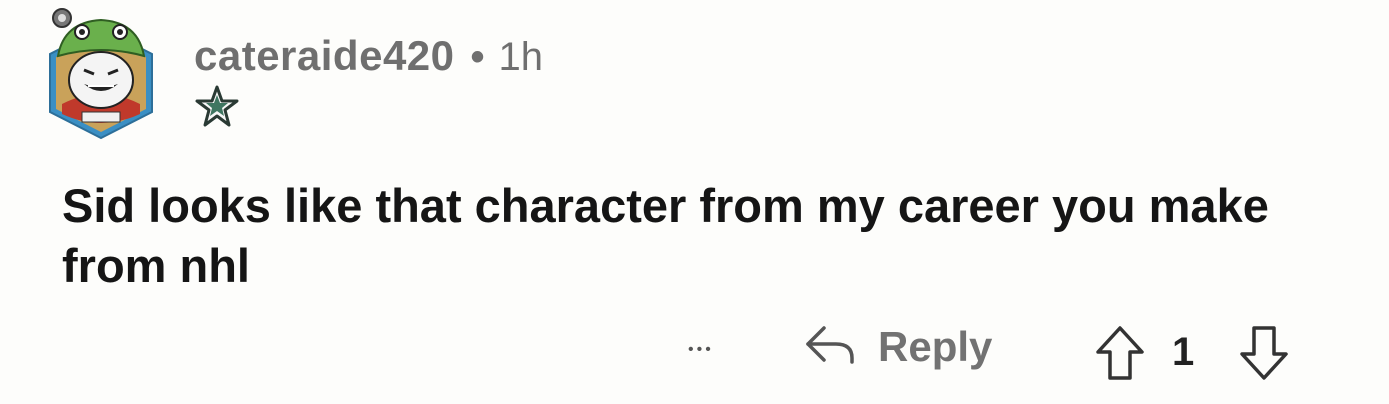 The height and width of the screenshot is (404, 1389). Describe the element at coordinates (830, 346) in the screenshot. I see `reply-arrow-icon` at that location.